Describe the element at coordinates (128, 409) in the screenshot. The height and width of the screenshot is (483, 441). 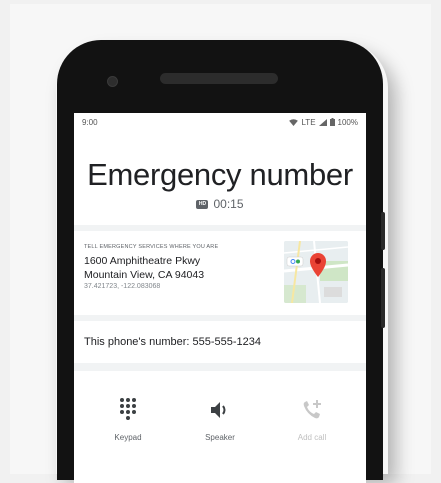
I see `dialpad-icon` at that location.